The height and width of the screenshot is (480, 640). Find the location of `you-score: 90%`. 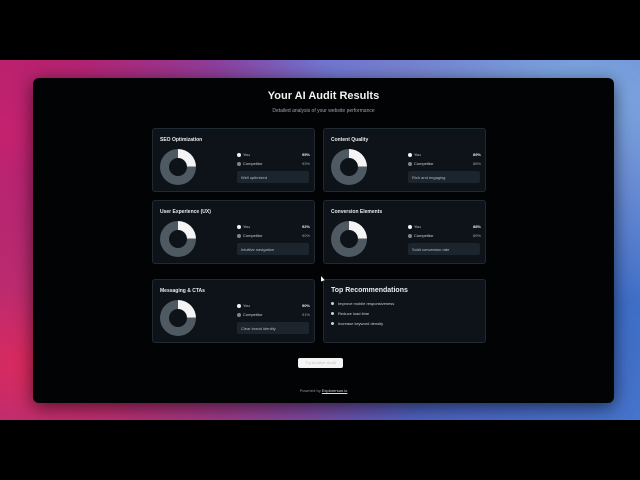

you-score: 90% is located at coordinates (305, 305).